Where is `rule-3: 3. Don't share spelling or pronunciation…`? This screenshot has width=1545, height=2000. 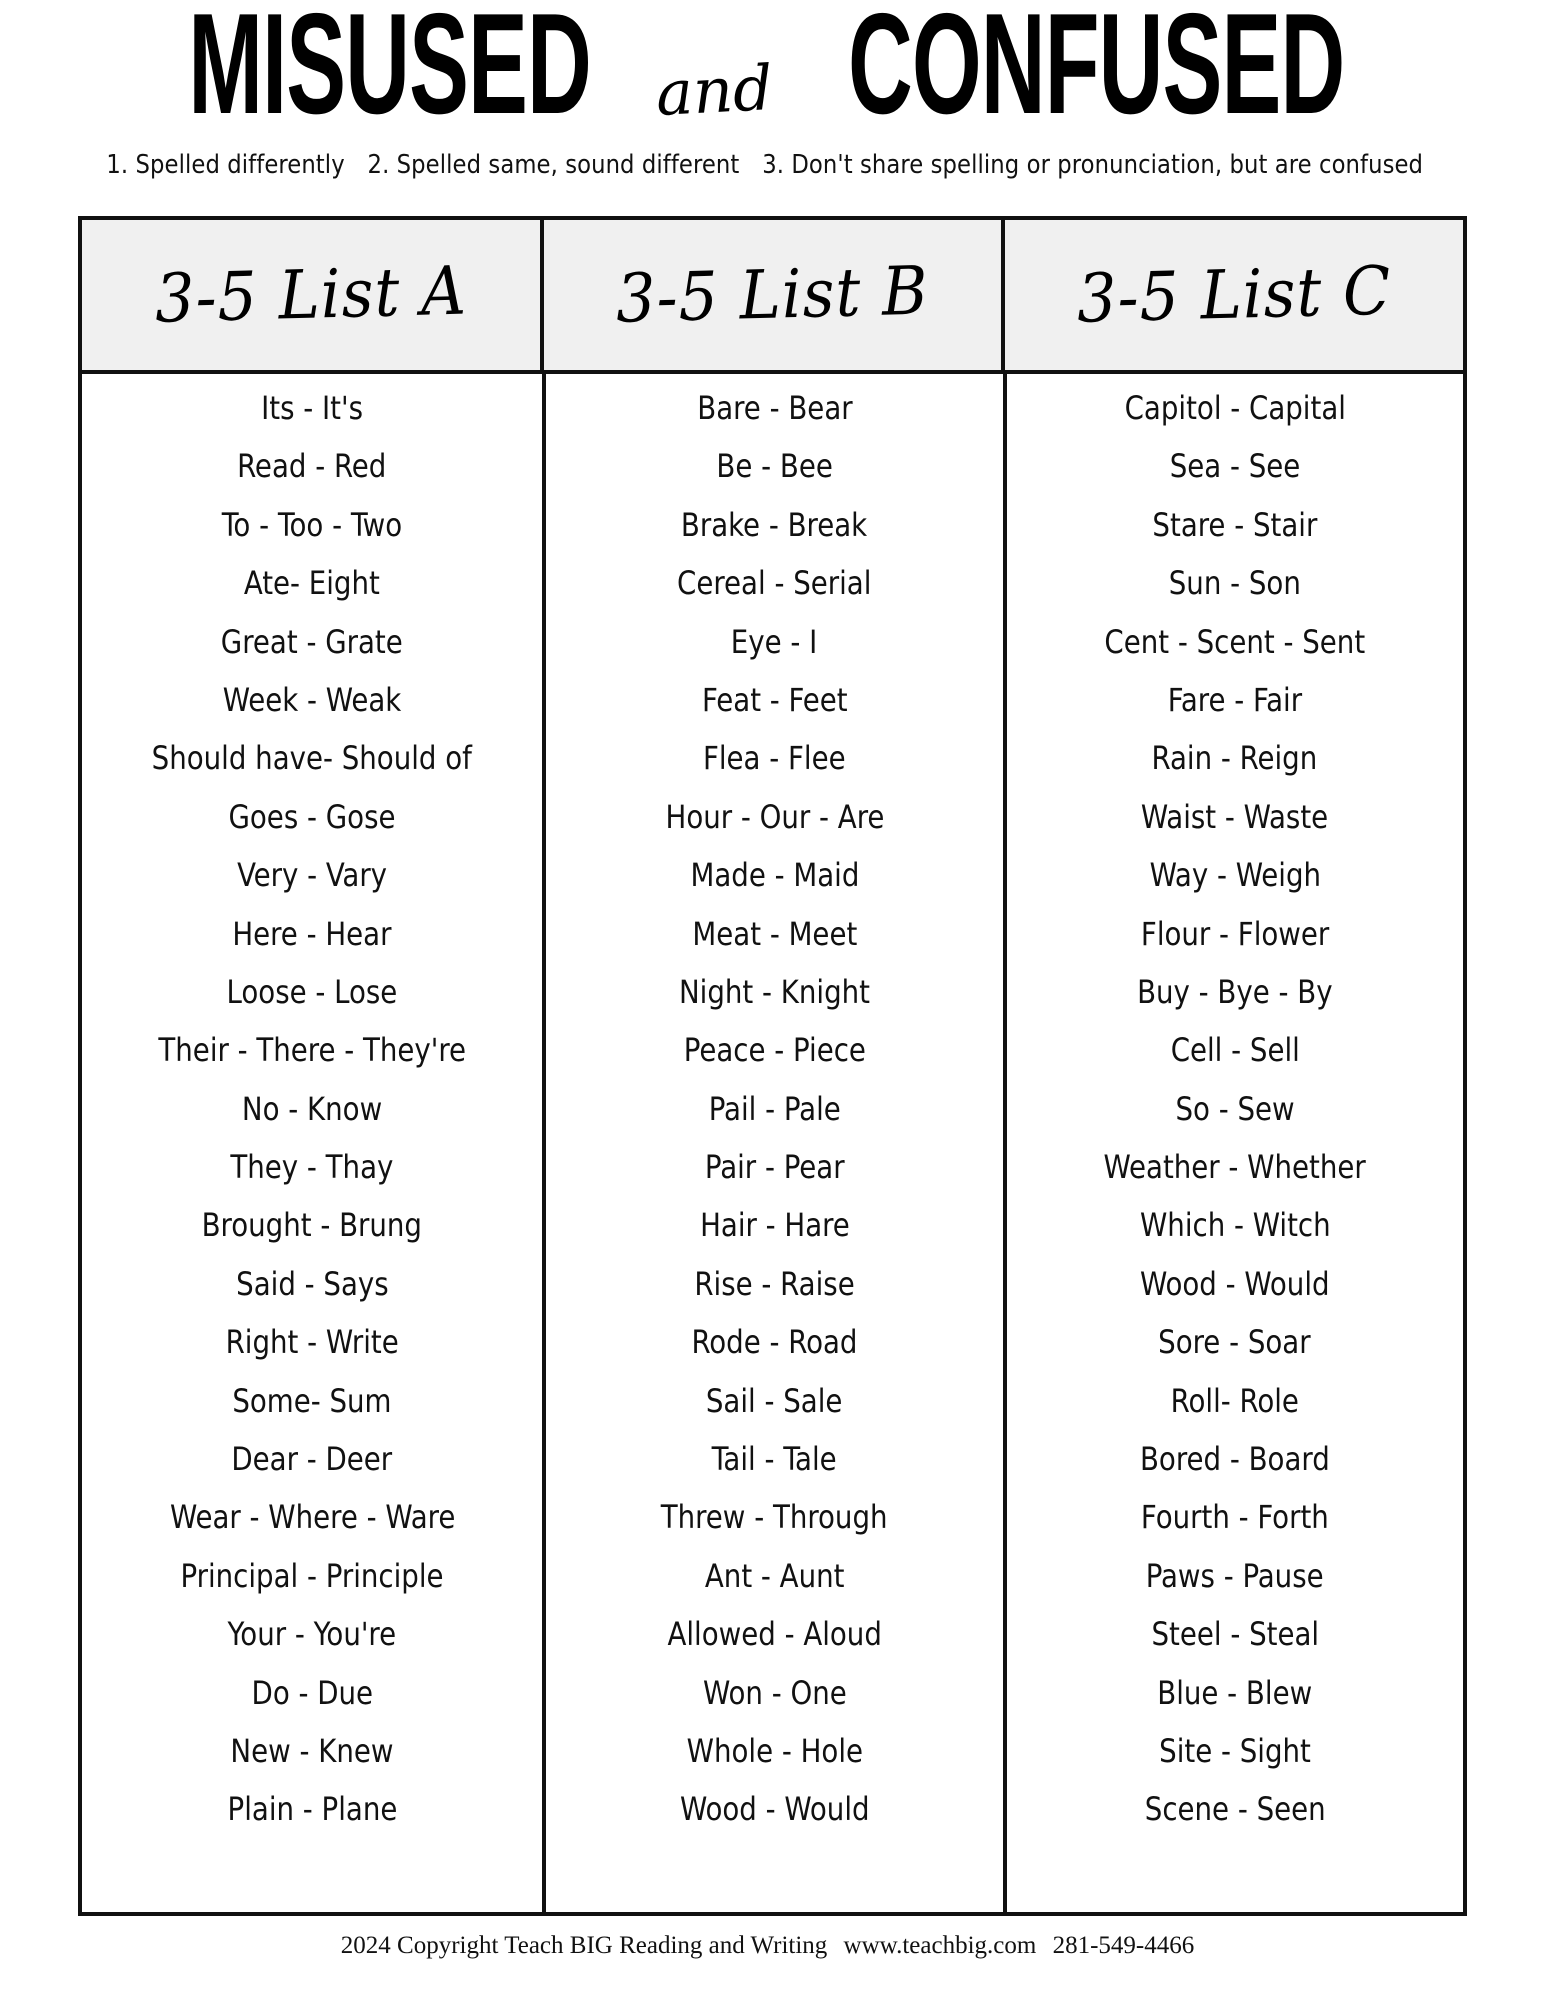 rule-3: 3. Don't share spelling or pronunciation… is located at coordinates (1093, 165).